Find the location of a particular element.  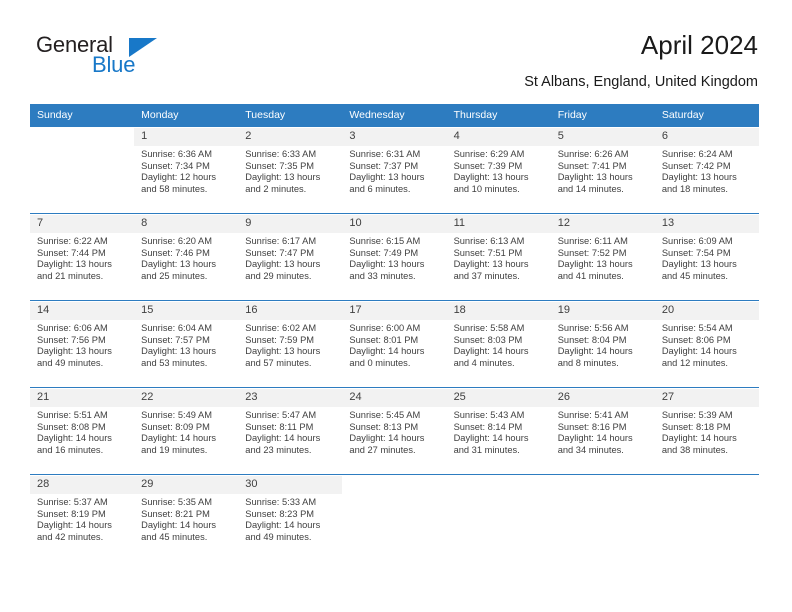

day-number: 22 is located at coordinates (186, 397).